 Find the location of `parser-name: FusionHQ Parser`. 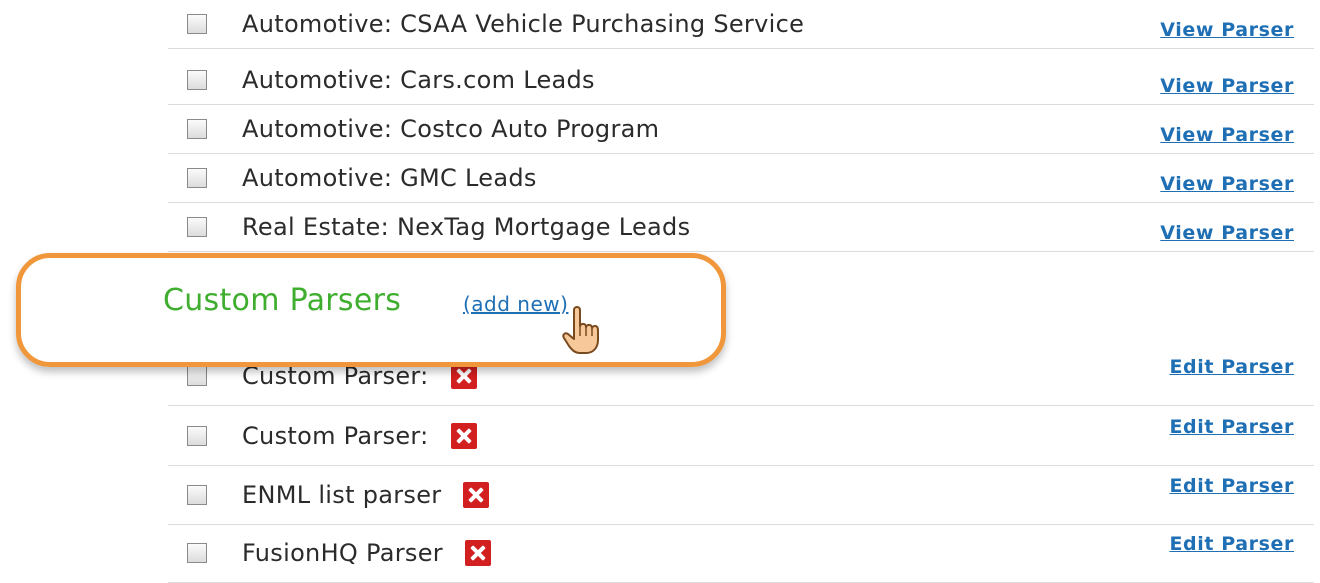

parser-name: FusionHQ Parser is located at coordinates (342, 552).